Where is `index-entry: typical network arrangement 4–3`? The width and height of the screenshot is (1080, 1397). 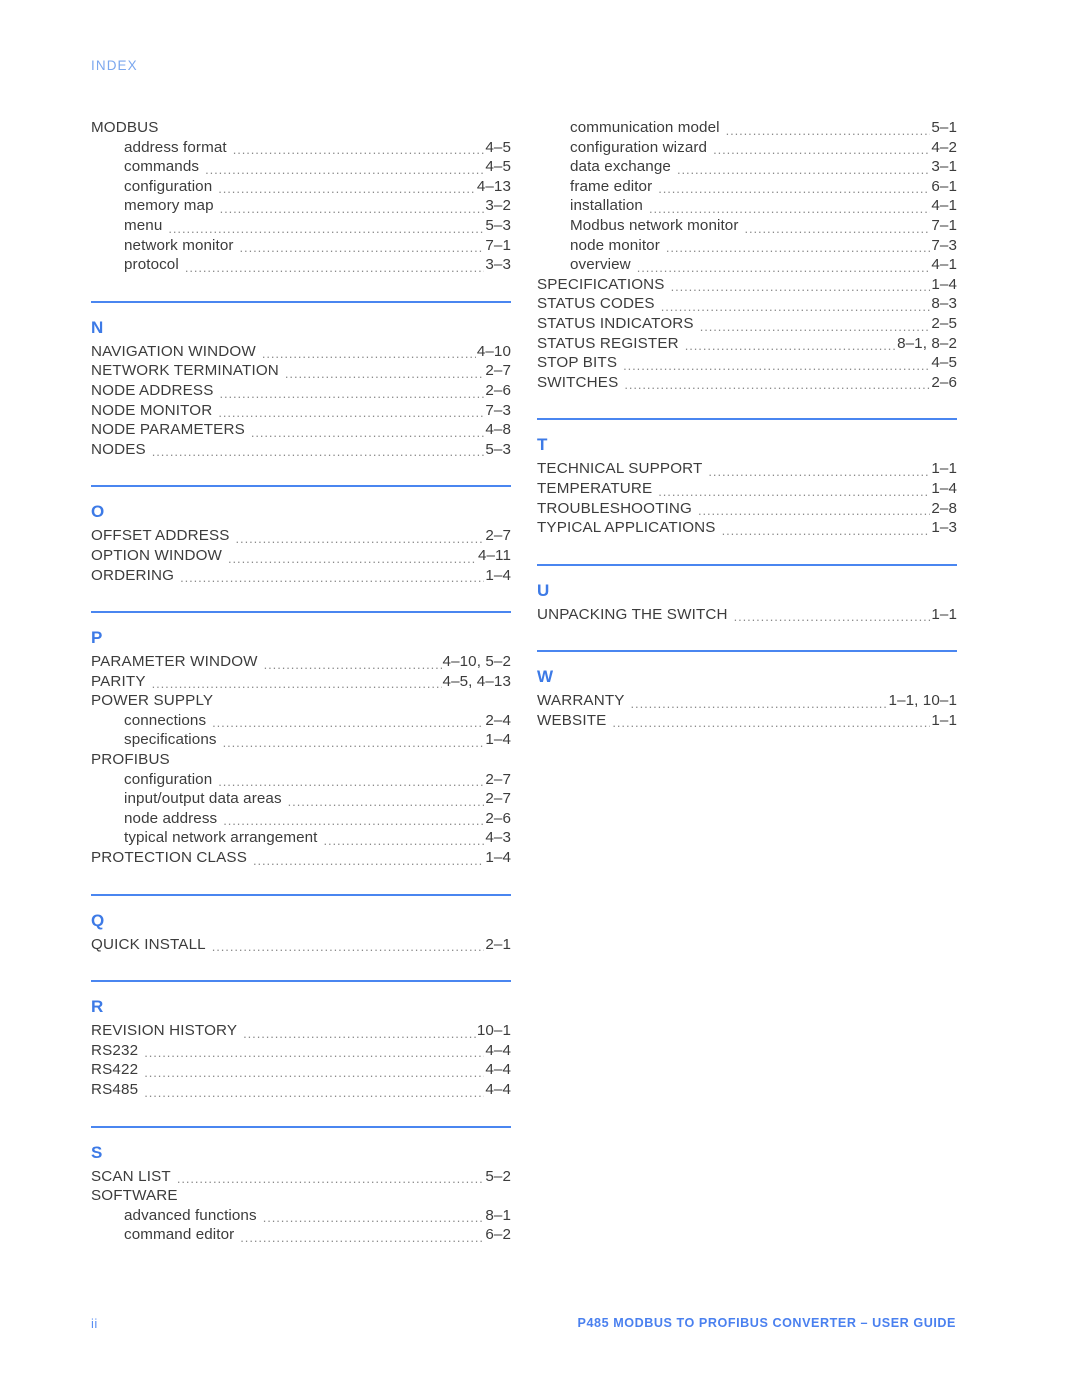
index-entry: typical network arrangement 4–3 is located at coordinates (301, 838).